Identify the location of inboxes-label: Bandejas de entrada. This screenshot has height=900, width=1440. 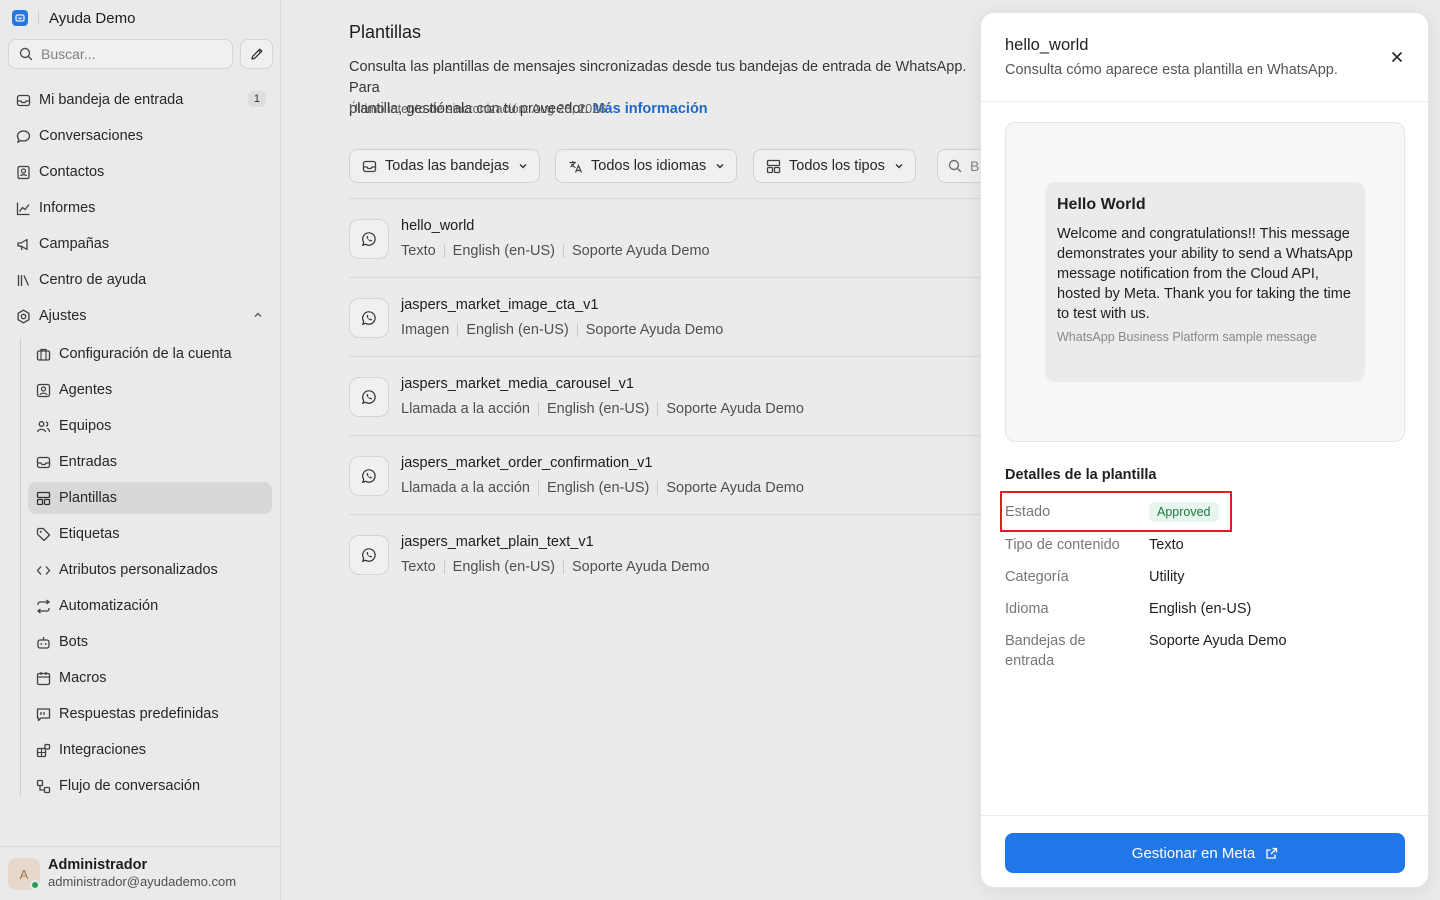
(1045, 651).